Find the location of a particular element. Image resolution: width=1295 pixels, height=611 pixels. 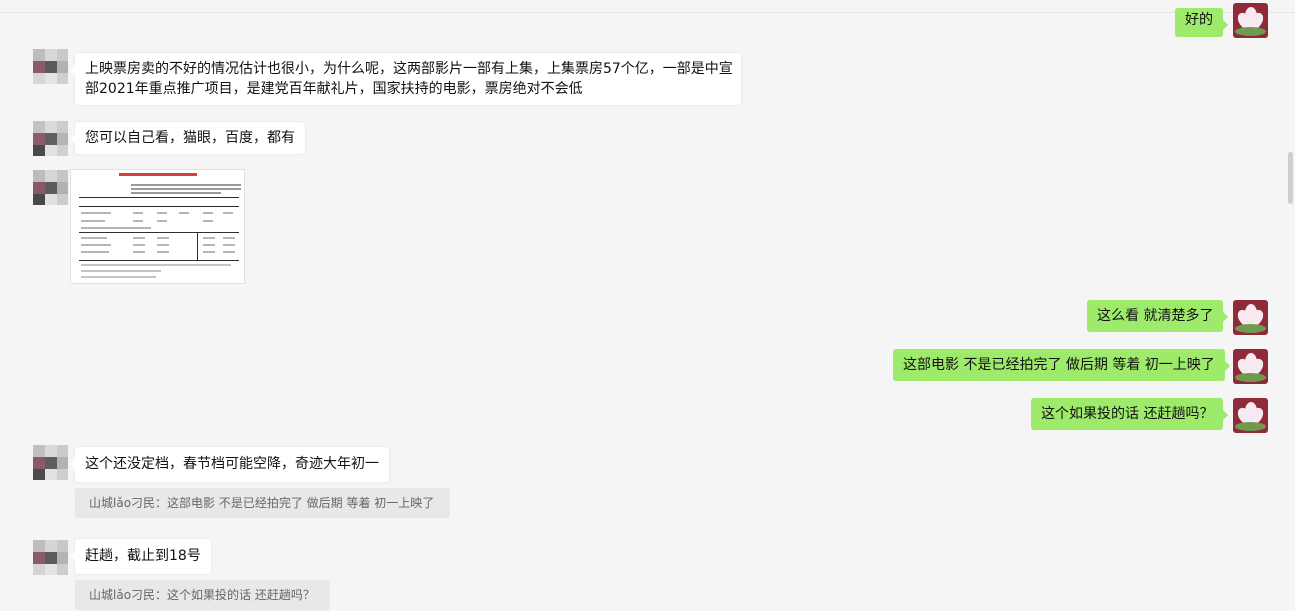

table-rule-vertical is located at coordinates (197, 246).